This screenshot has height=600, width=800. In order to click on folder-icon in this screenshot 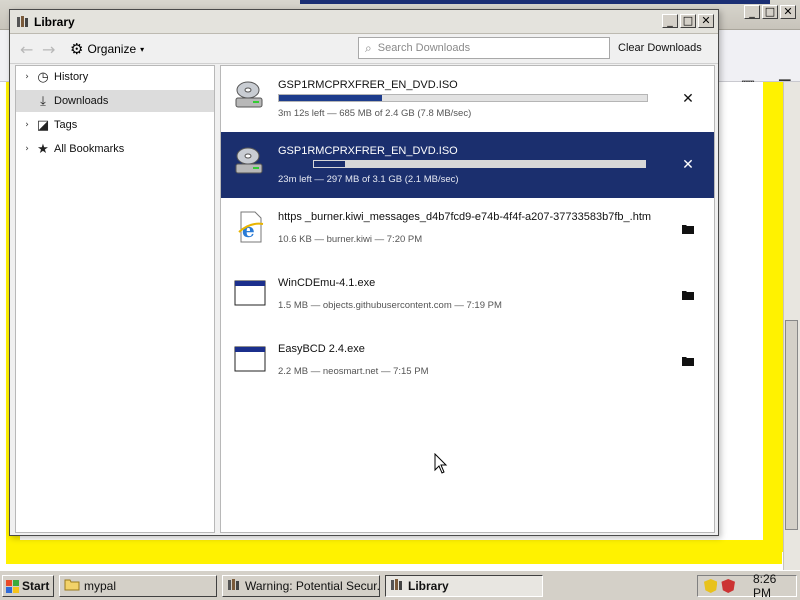, I will do `click(72, 586)`.